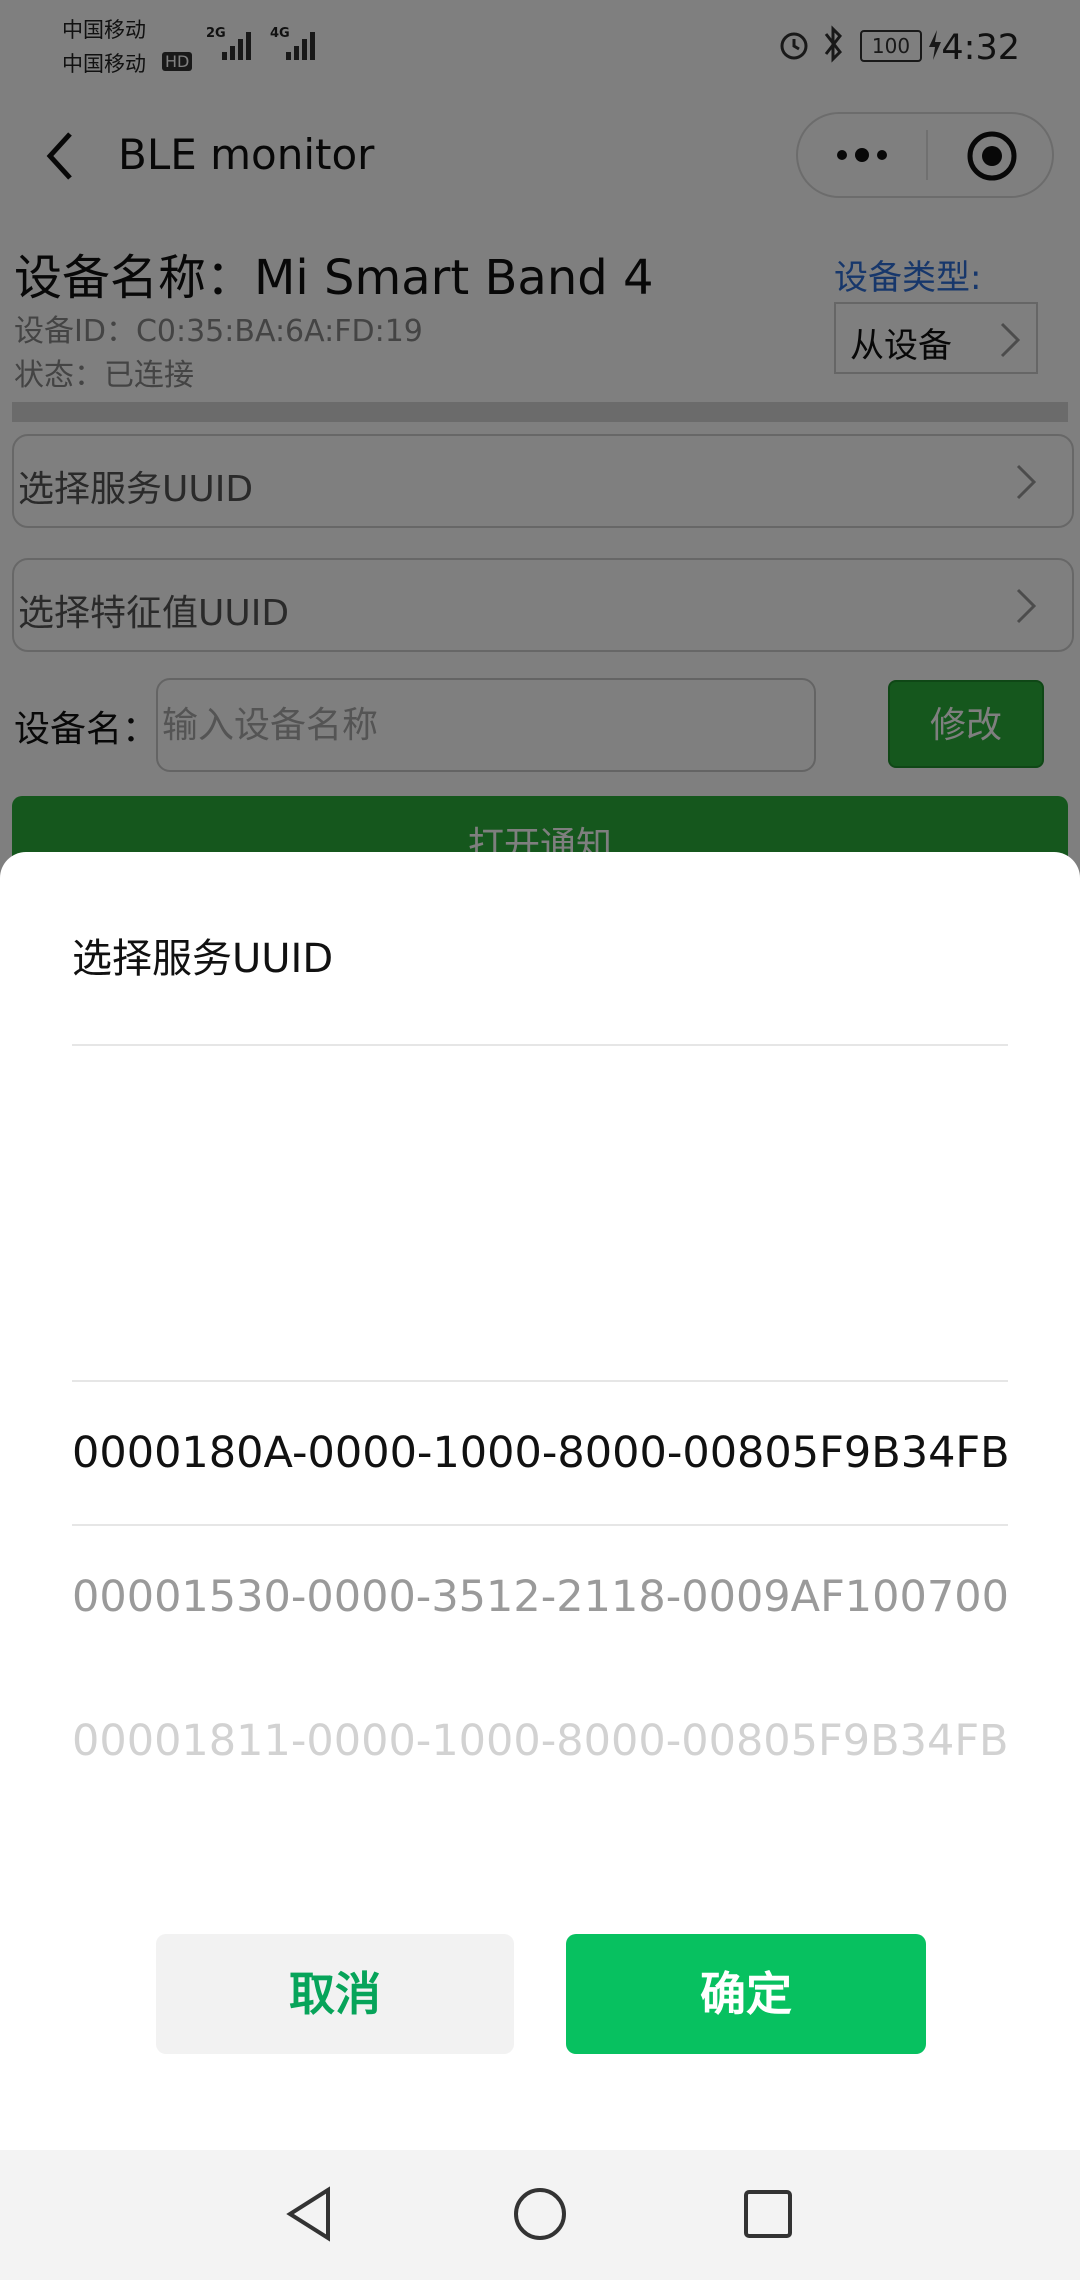 This screenshot has width=1080, height=2280. What do you see at coordinates (768, 2214) in the screenshot?
I see `recents-square-icon` at bounding box center [768, 2214].